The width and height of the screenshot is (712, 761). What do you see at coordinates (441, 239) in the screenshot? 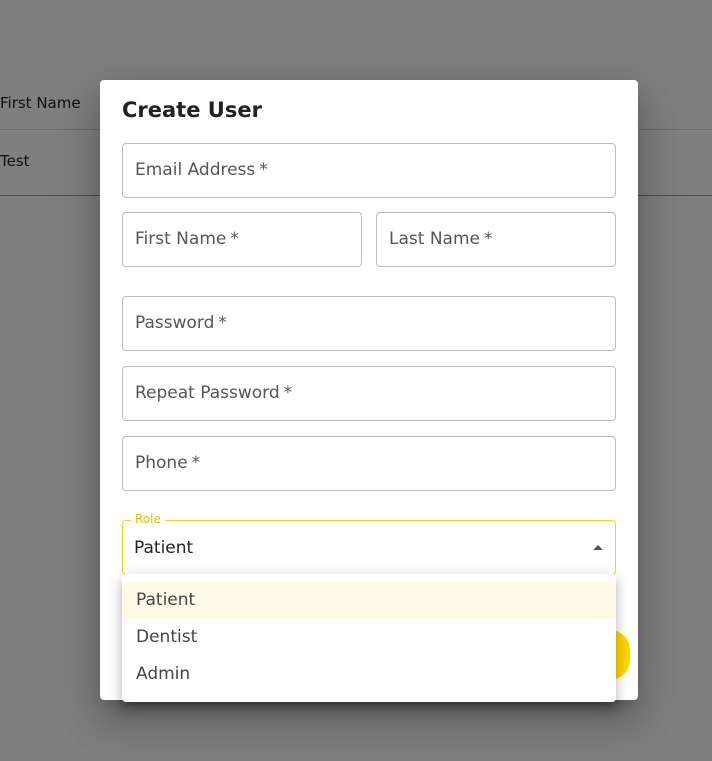
I see `last-name-label: Last Name *` at bounding box center [441, 239].